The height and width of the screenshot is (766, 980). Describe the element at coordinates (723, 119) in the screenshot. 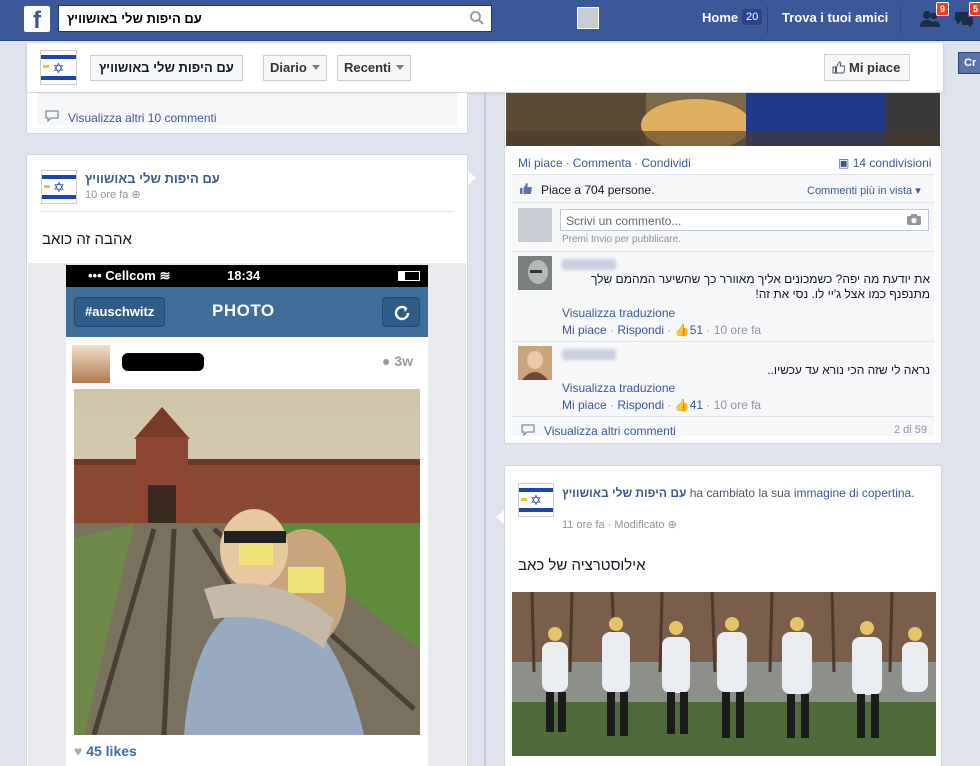

I see `post-photo` at that location.